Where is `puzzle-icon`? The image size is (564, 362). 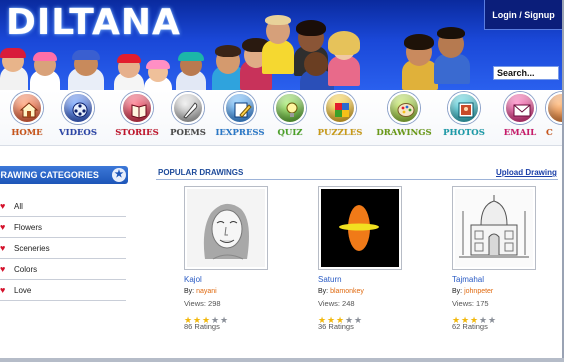
puzzle-icon is located at coordinates (340, 108).